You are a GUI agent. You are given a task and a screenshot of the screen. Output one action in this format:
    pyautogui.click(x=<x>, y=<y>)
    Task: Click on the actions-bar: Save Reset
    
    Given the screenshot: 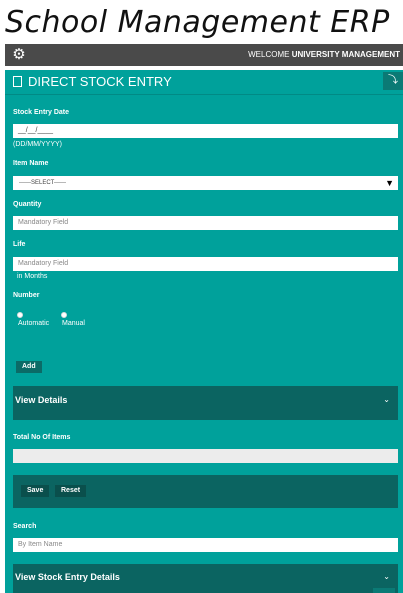 What is the action you would take?
    pyautogui.click(x=205, y=491)
    